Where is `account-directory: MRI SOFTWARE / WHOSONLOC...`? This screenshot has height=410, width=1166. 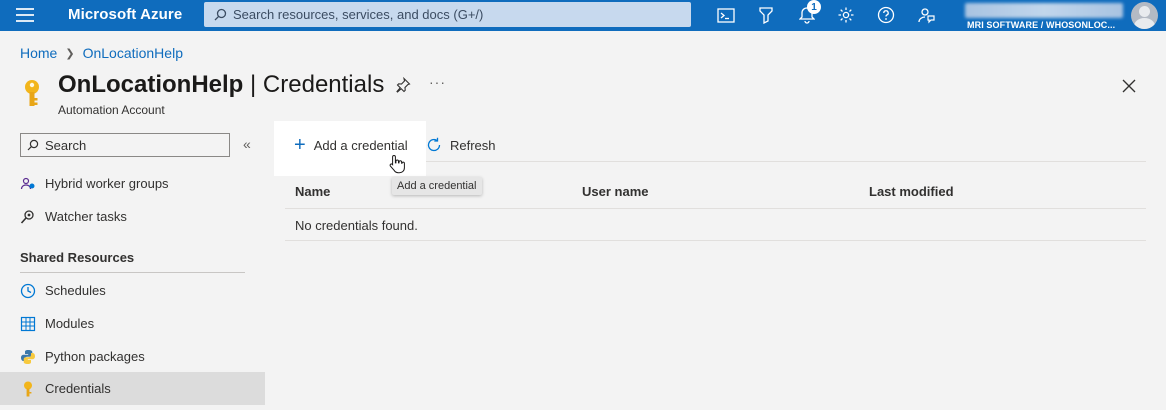 account-directory: MRI SOFTWARE / WHOSONLOC... is located at coordinates (1041, 25).